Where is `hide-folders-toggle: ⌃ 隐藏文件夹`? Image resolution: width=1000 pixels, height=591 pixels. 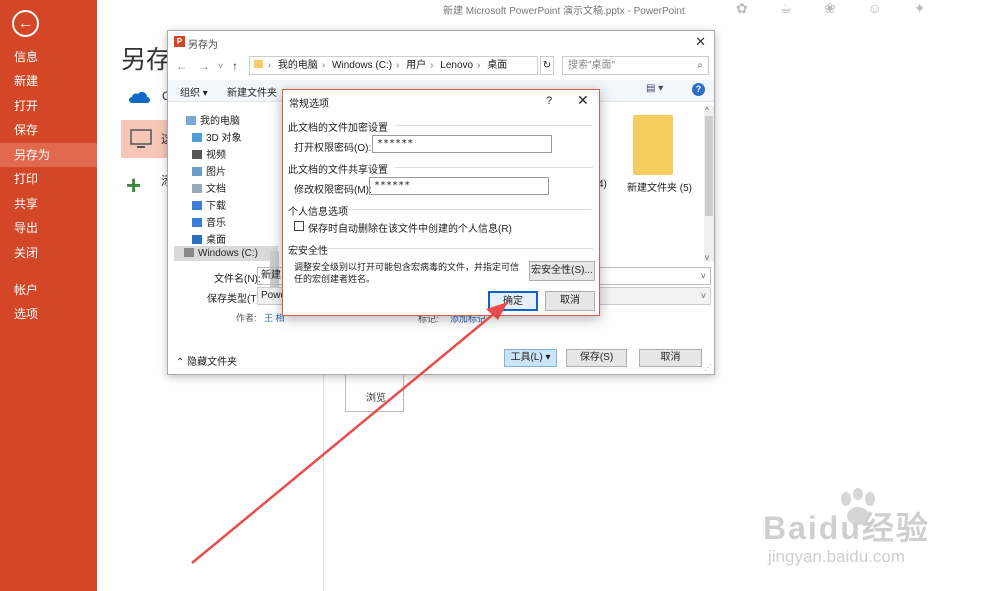
hide-folders-toggle: ⌃ 隐藏文件夹 is located at coordinates (206, 360).